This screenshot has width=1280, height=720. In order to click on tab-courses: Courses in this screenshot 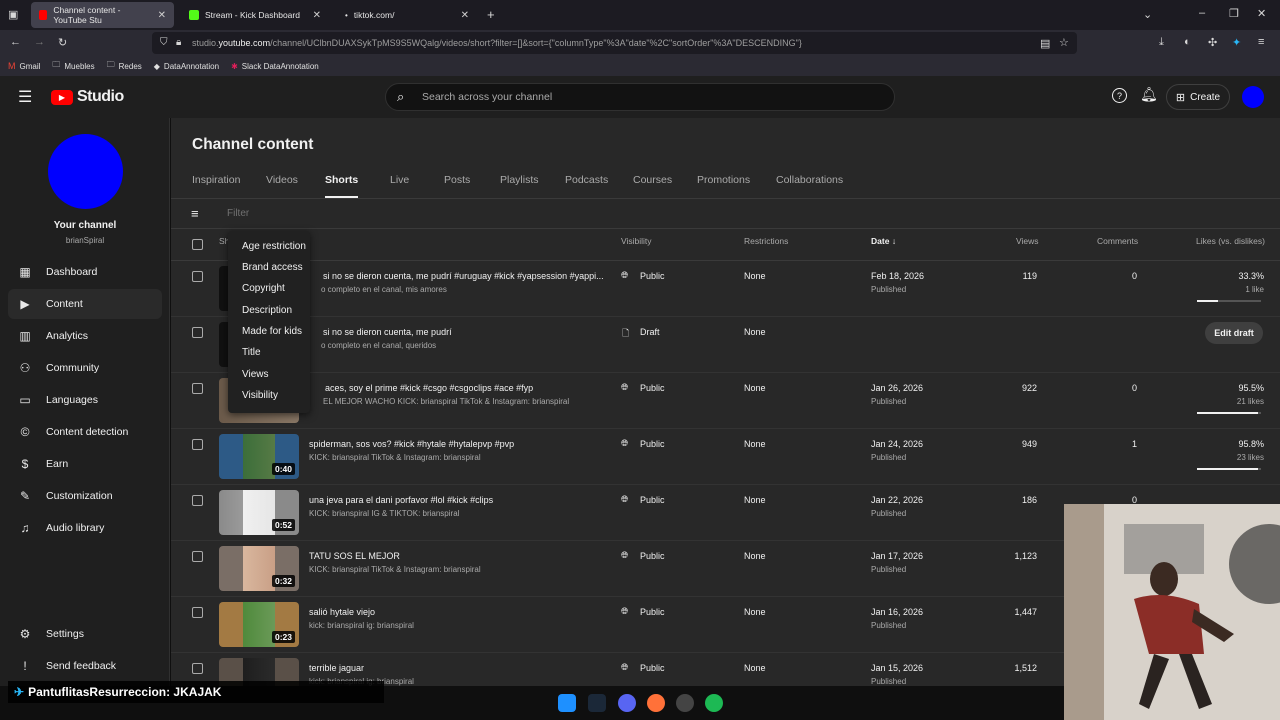, I will do `click(652, 185)`.